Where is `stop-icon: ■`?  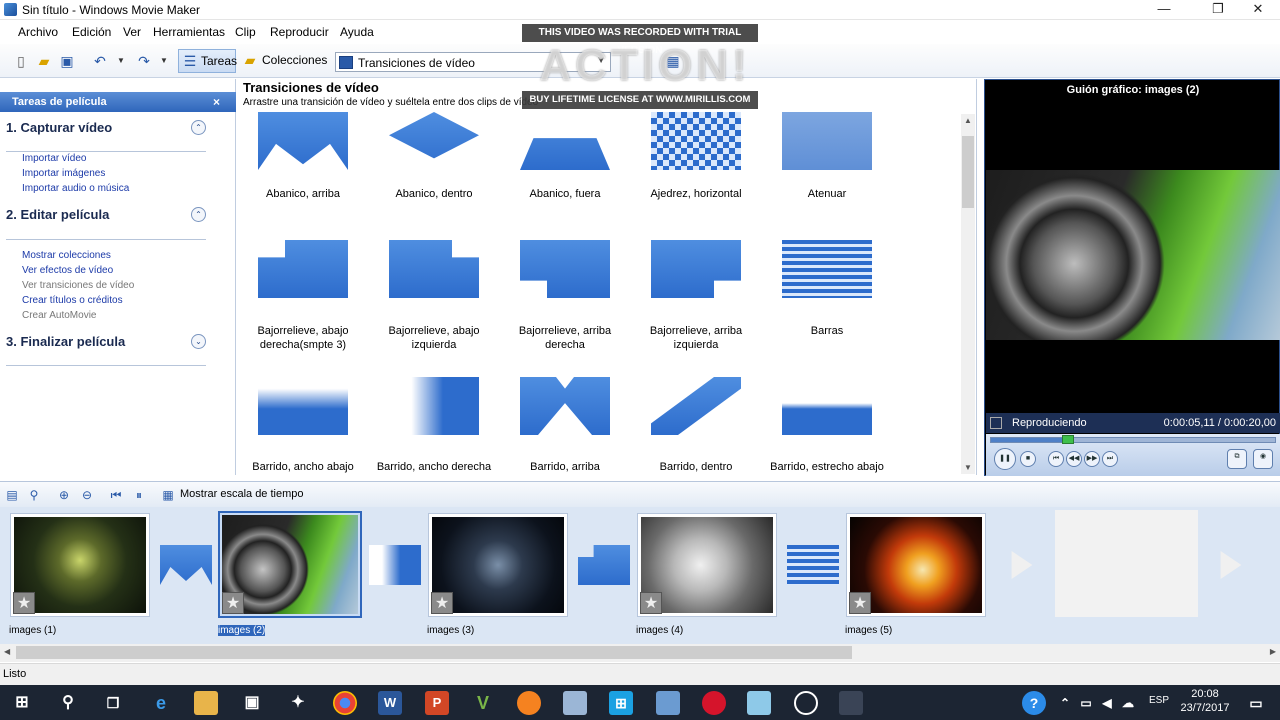
stop-icon: ■ is located at coordinates (1028, 459).